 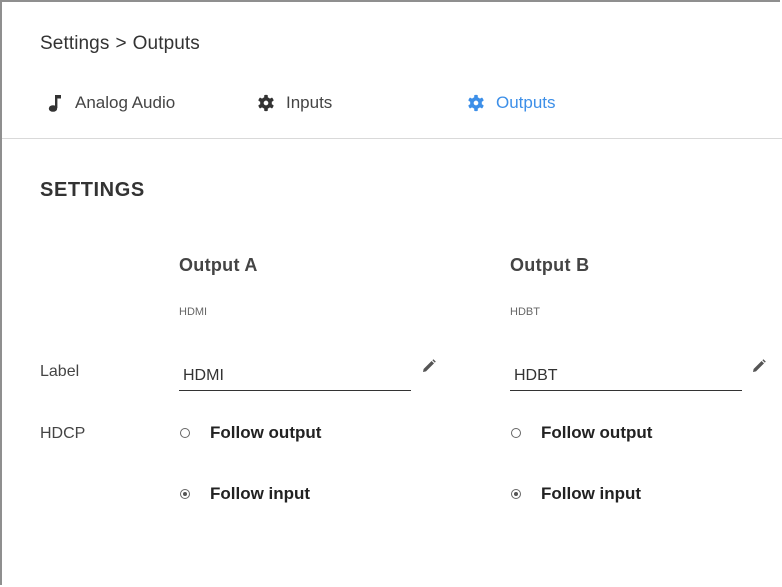 I want to click on output-b-type: HDBT, so click(x=525, y=312).